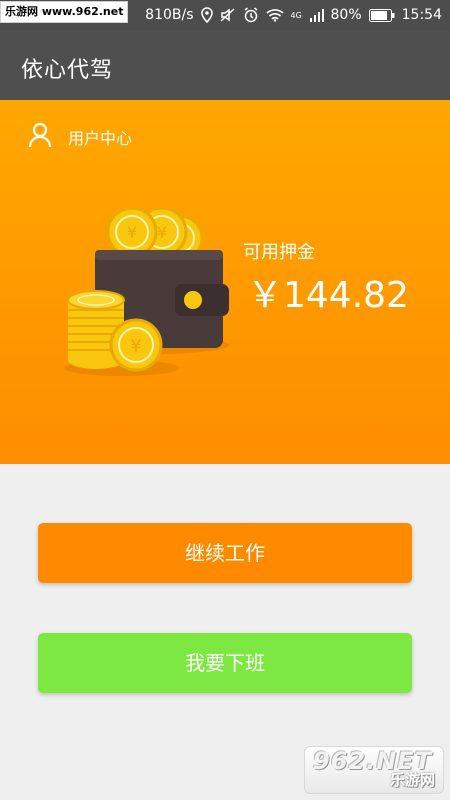  I want to click on battery-percent: 80%, so click(346, 15).